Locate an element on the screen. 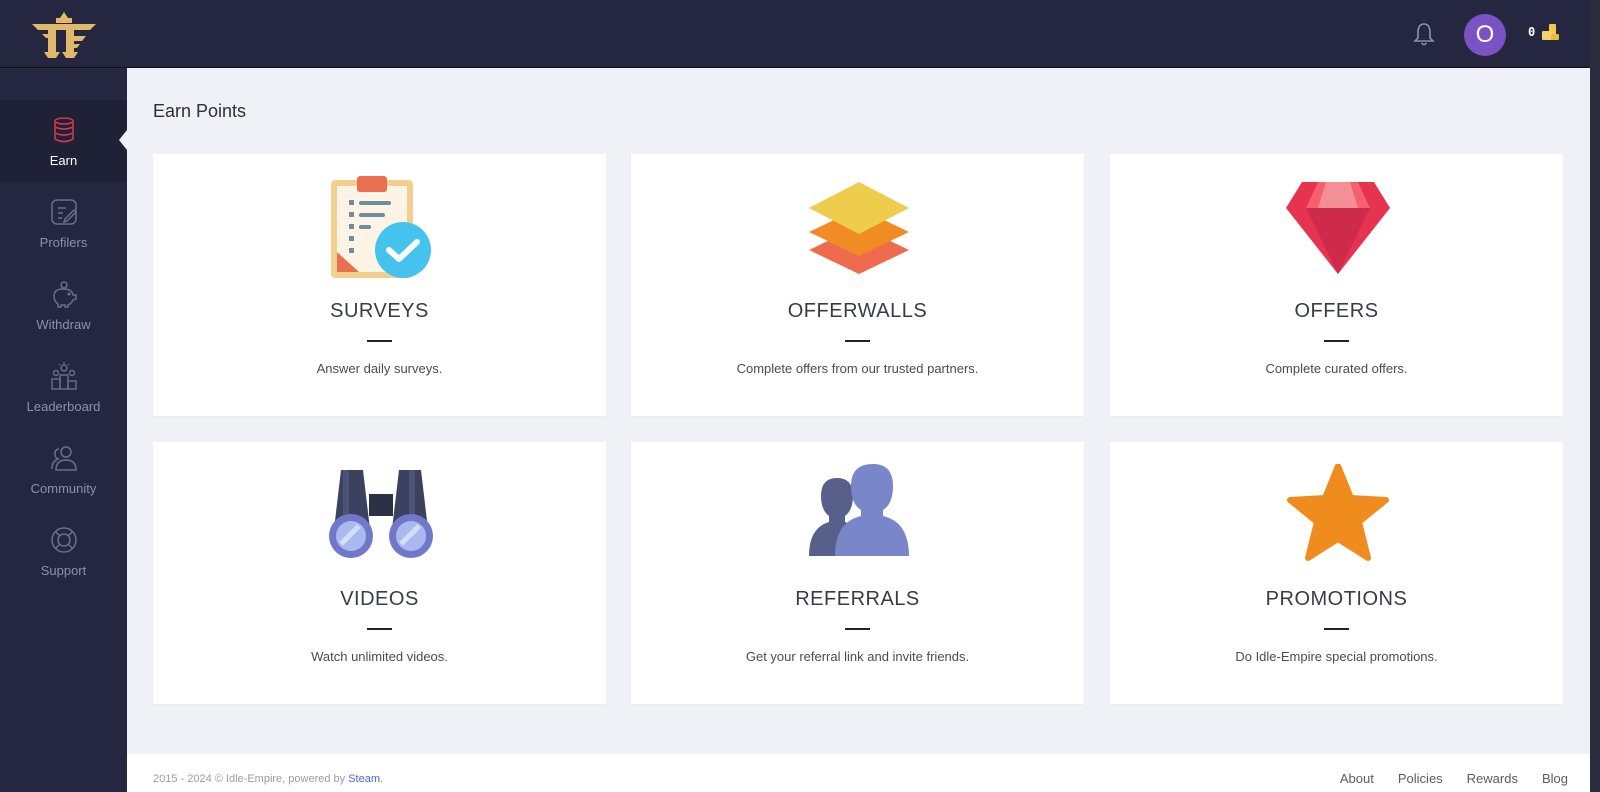 This screenshot has width=1600, height=792. sidebar-item-label: Leaderboard is located at coordinates (63, 406).